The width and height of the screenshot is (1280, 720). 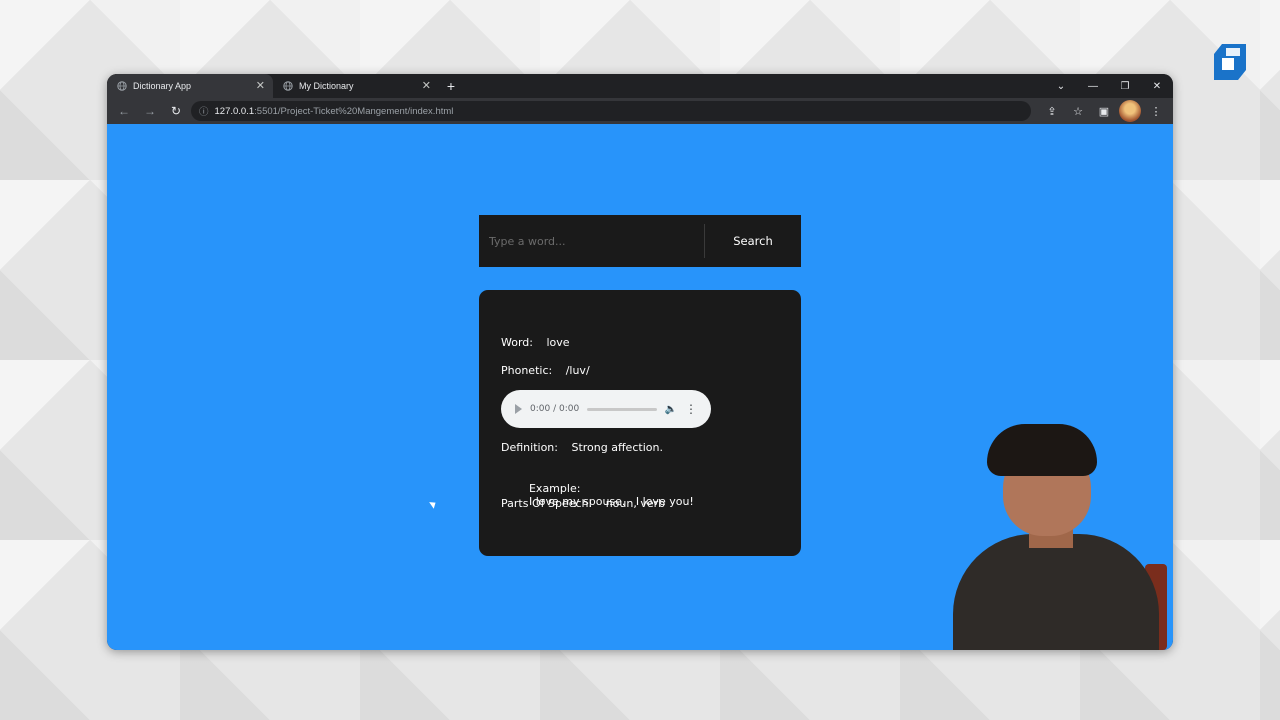 I want to click on audio-progress, so click(x=622, y=409).